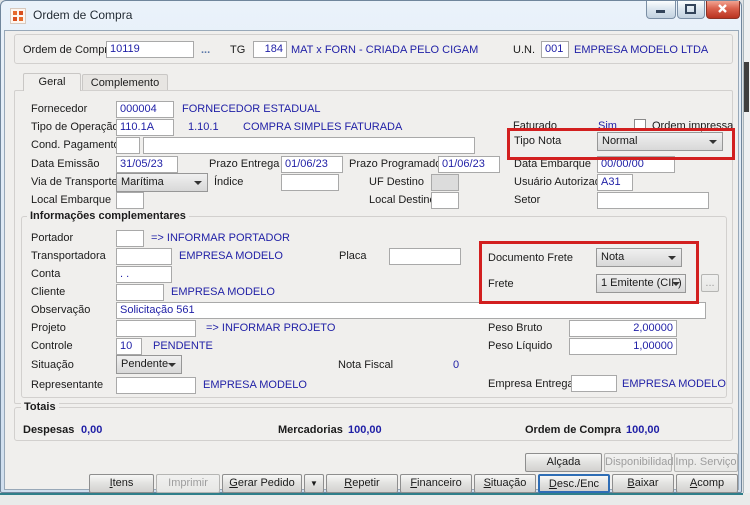 The height and width of the screenshot is (505, 750). What do you see at coordinates (75, 127) in the screenshot?
I see `tipo-operacao-label: Tipo de Operação` at bounding box center [75, 127].